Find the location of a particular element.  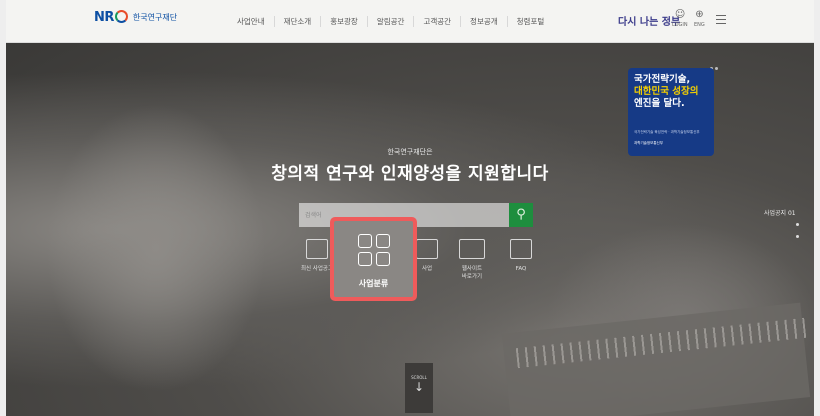

hero-headline: 창의적 연구와 인재양성을 지원합니다 is located at coordinates (410, 174).